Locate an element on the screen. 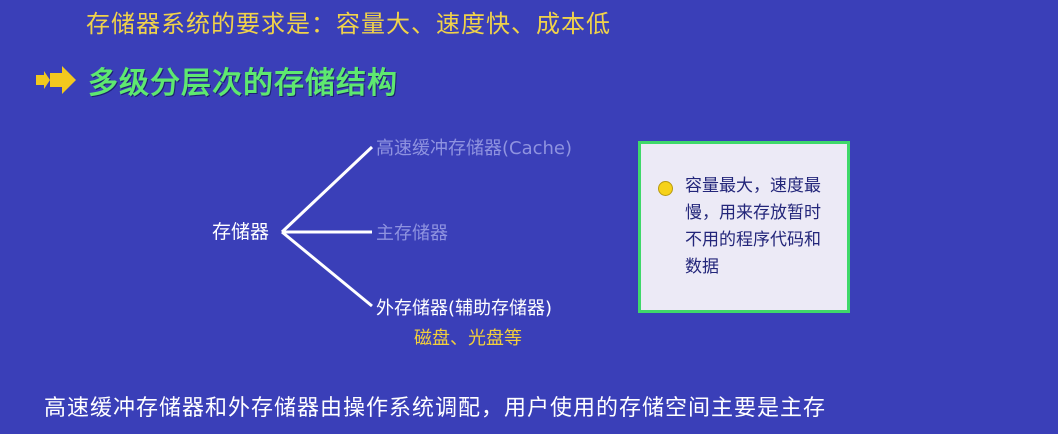 The width and height of the screenshot is (1058, 434). note-text: 容量最大，速度最慢，用来存放暂时不用的程序代码和数据 is located at coordinates (753, 226).